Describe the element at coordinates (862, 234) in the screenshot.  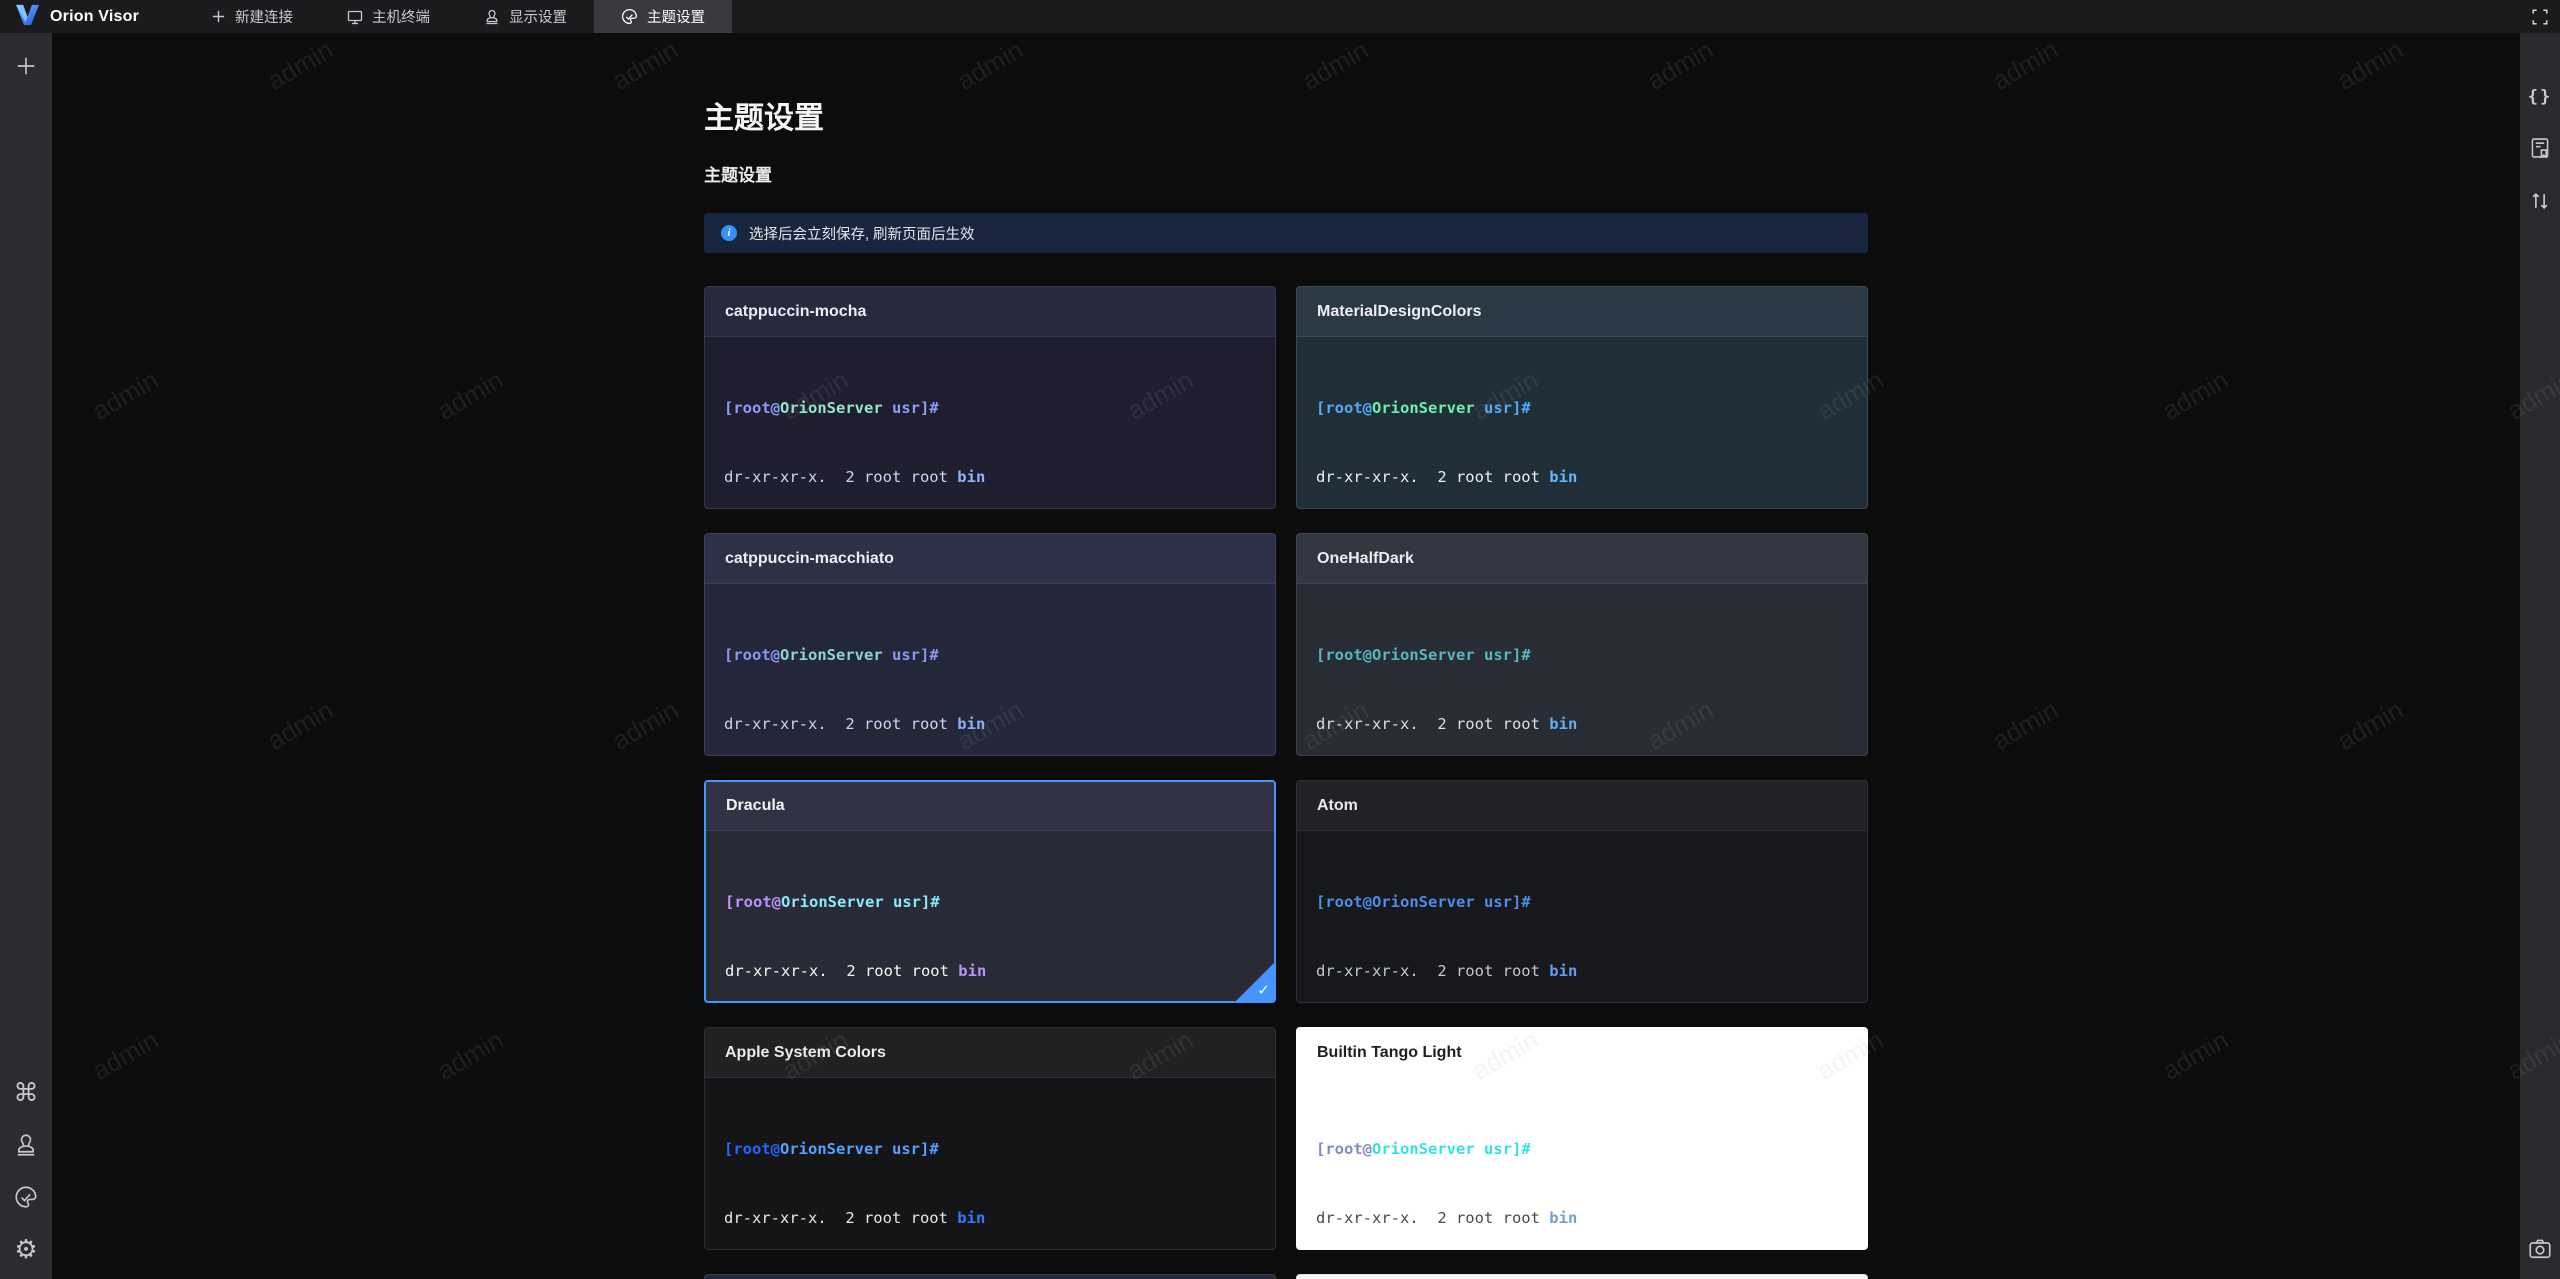
I see `info-alert-text: 选择后会立刻保存, 刷新页面后生效` at that location.